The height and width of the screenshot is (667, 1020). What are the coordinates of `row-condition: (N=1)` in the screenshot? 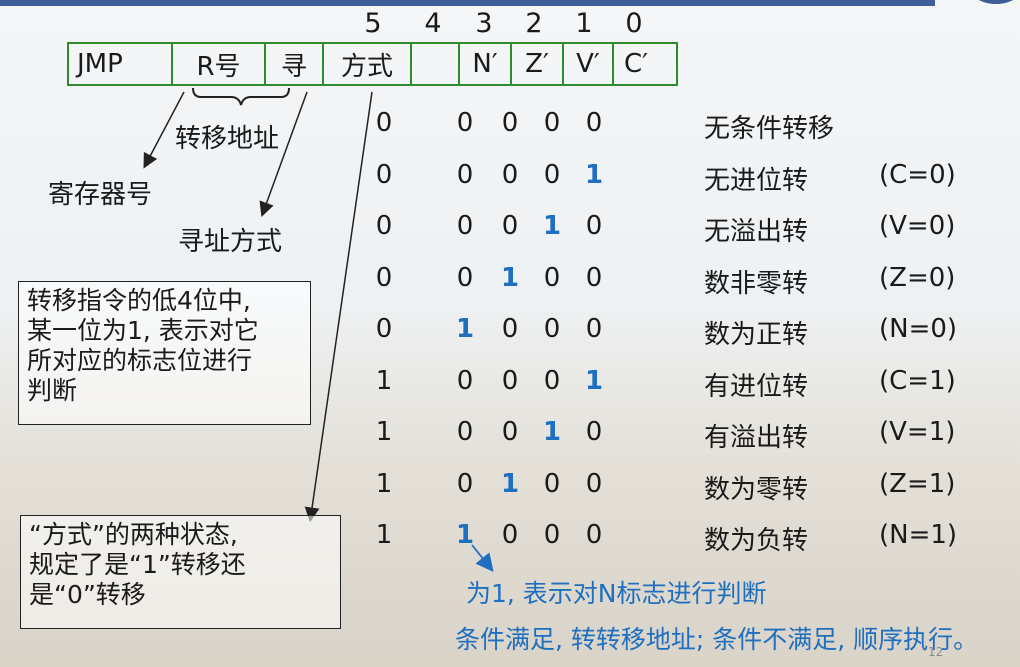 It's located at (918, 535).